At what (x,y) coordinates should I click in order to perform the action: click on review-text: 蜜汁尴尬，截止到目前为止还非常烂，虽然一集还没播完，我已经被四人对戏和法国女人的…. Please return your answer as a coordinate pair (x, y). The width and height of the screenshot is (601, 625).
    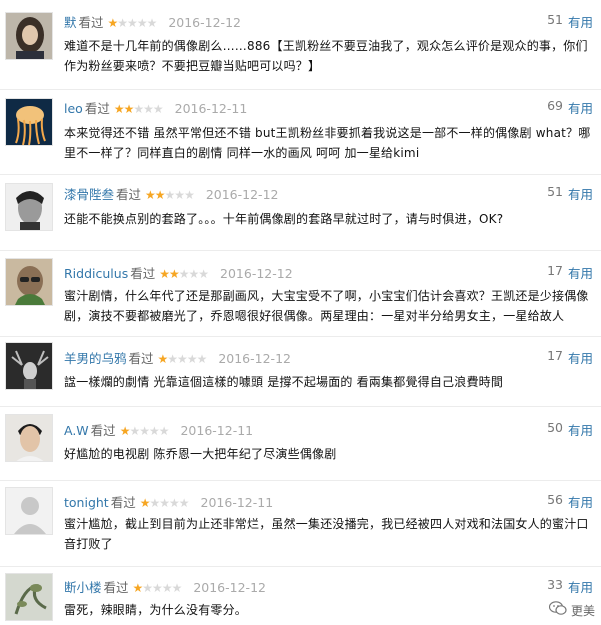
    Looking at the image, I should click on (326, 534).